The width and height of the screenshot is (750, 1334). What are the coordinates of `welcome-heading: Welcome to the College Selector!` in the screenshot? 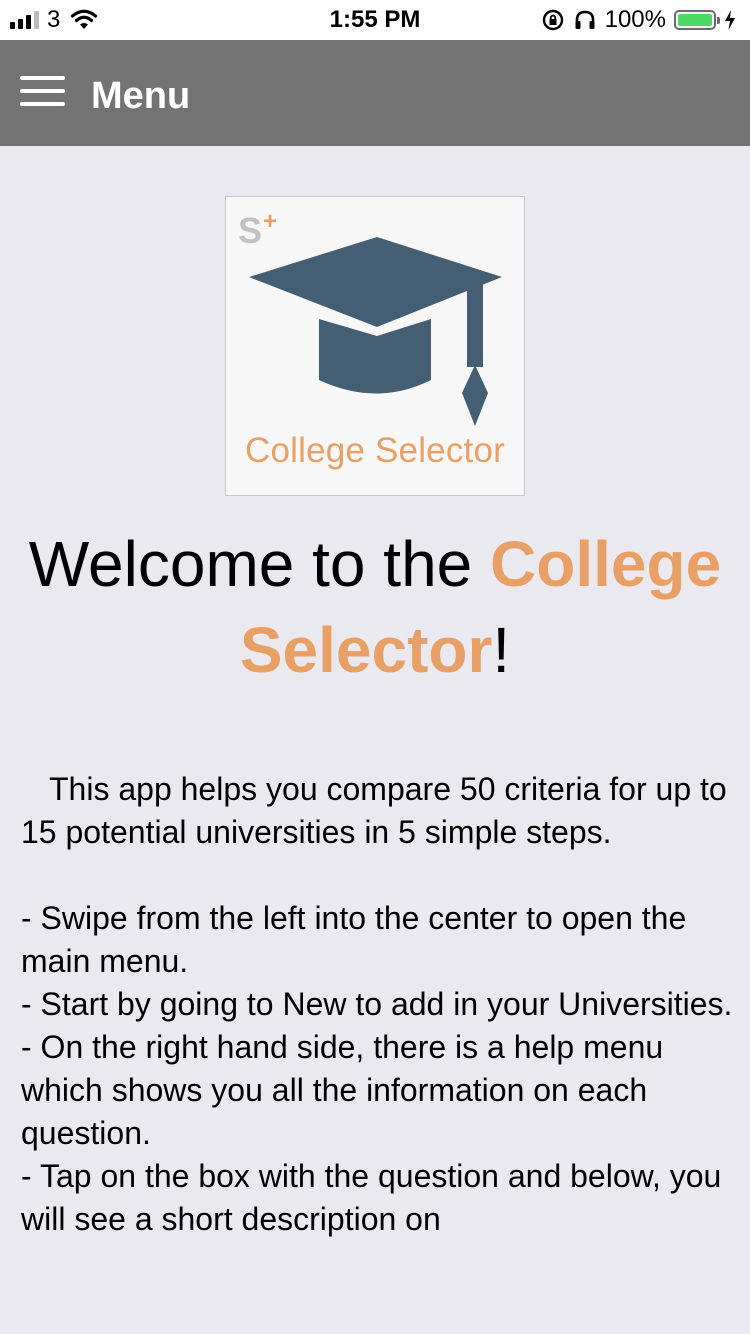 It's located at (375, 607).